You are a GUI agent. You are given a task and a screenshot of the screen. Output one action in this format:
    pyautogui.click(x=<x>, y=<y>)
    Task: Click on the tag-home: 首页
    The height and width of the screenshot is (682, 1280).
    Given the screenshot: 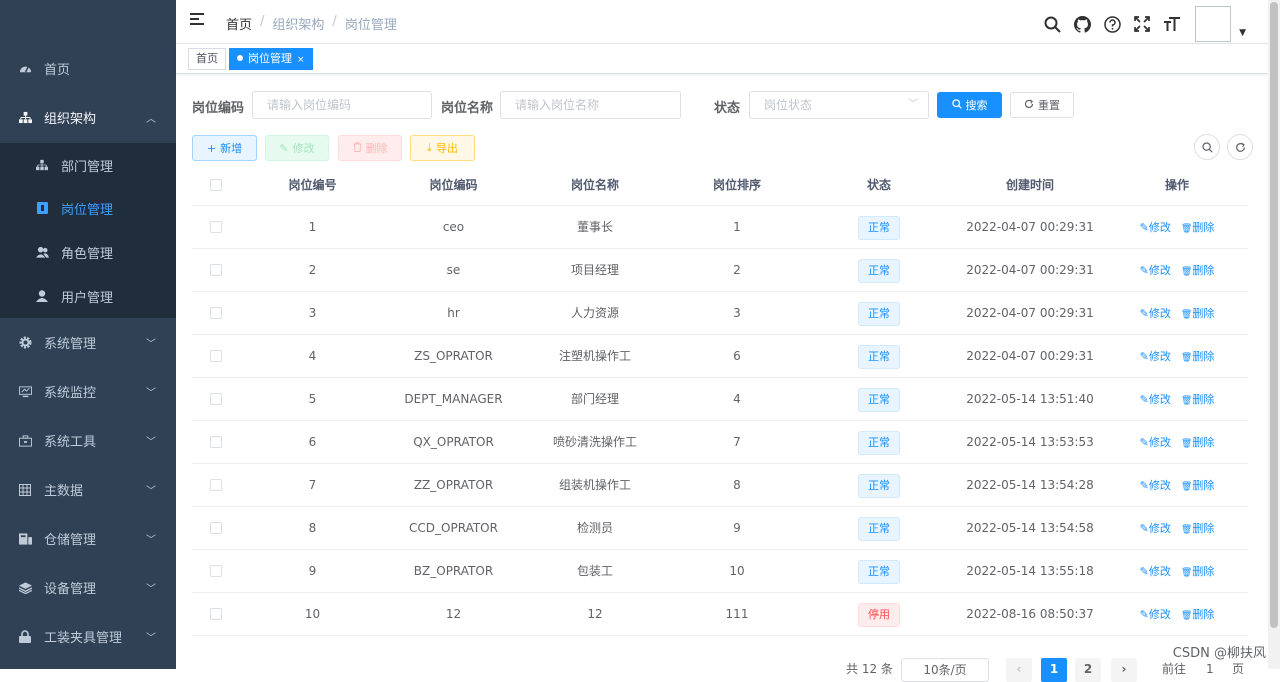 What is the action you would take?
    pyautogui.click(x=207, y=59)
    